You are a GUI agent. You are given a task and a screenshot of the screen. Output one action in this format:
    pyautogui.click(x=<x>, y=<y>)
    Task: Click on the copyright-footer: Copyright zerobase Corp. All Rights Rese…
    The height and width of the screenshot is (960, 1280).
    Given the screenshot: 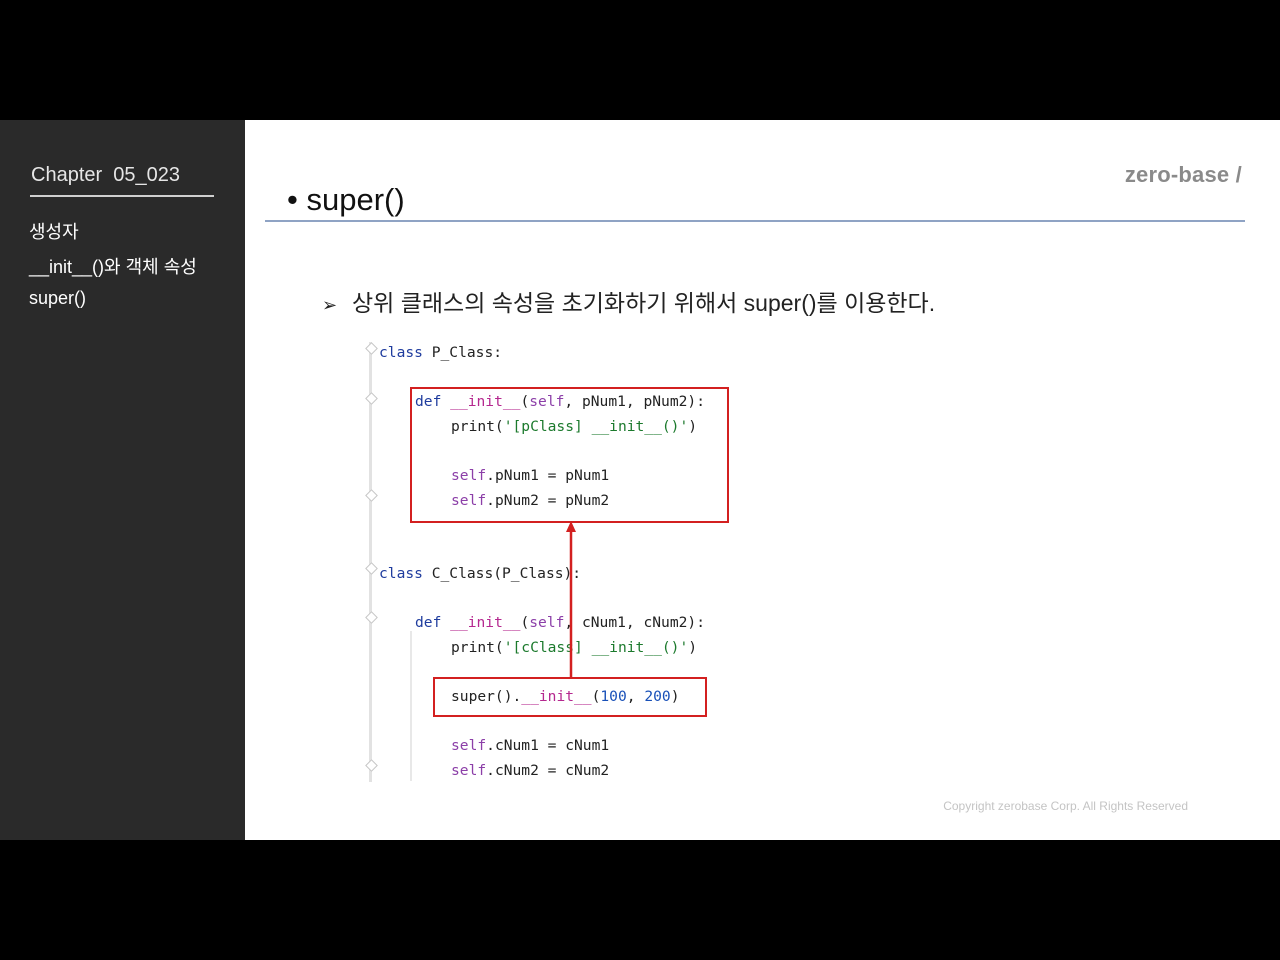 What is the action you would take?
    pyautogui.click(x=1065, y=806)
    